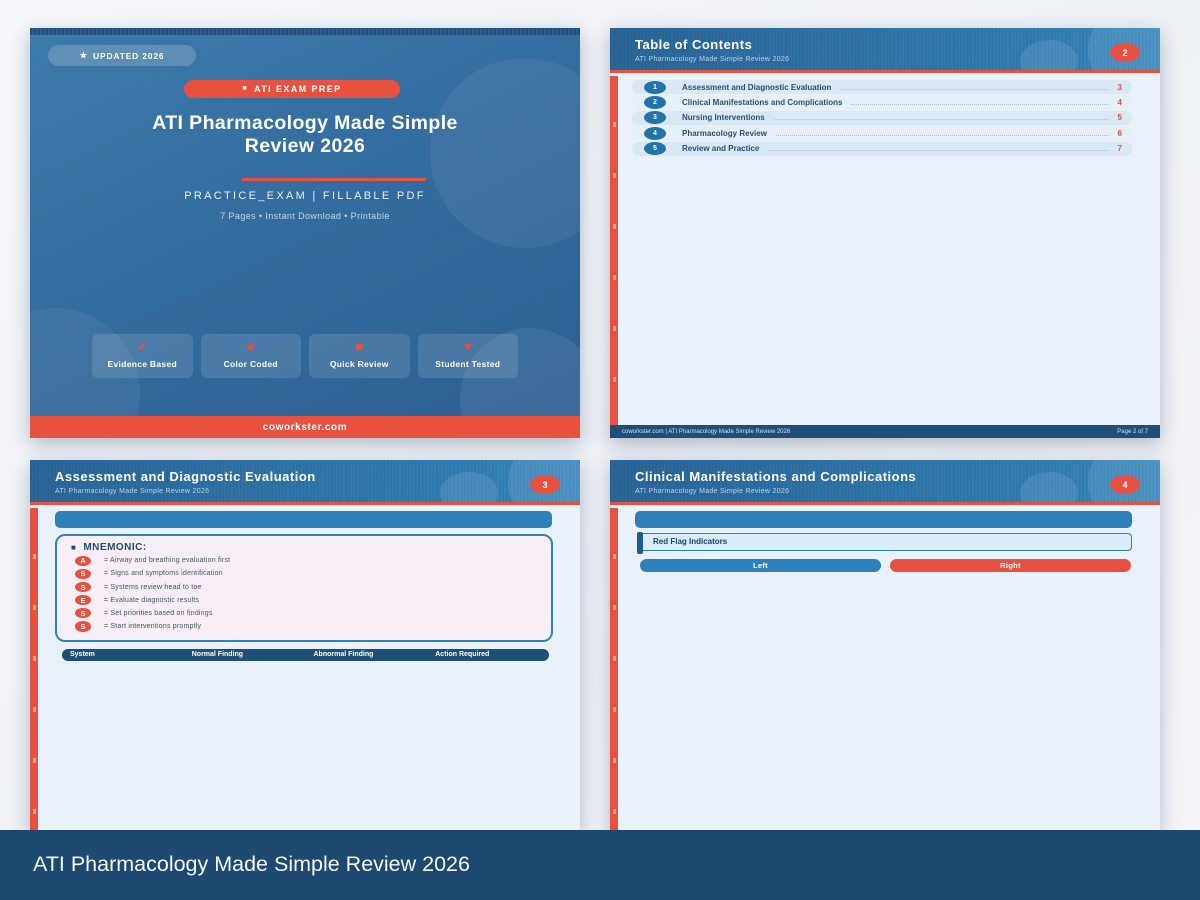  I want to click on feature-label: Color Coded, so click(250, 364).